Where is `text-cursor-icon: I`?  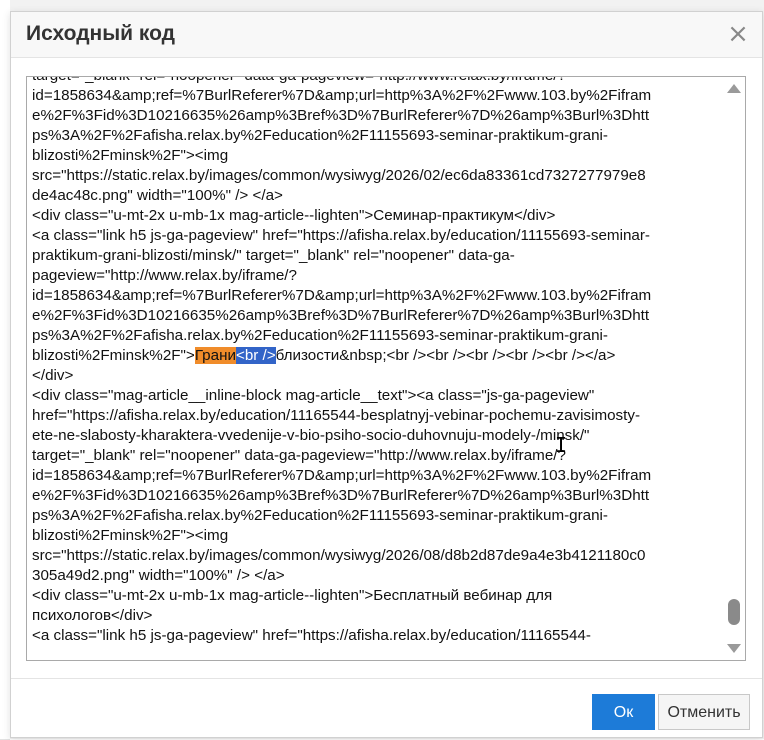 text-cursor-icon: I is located at coordinates (561, 445).